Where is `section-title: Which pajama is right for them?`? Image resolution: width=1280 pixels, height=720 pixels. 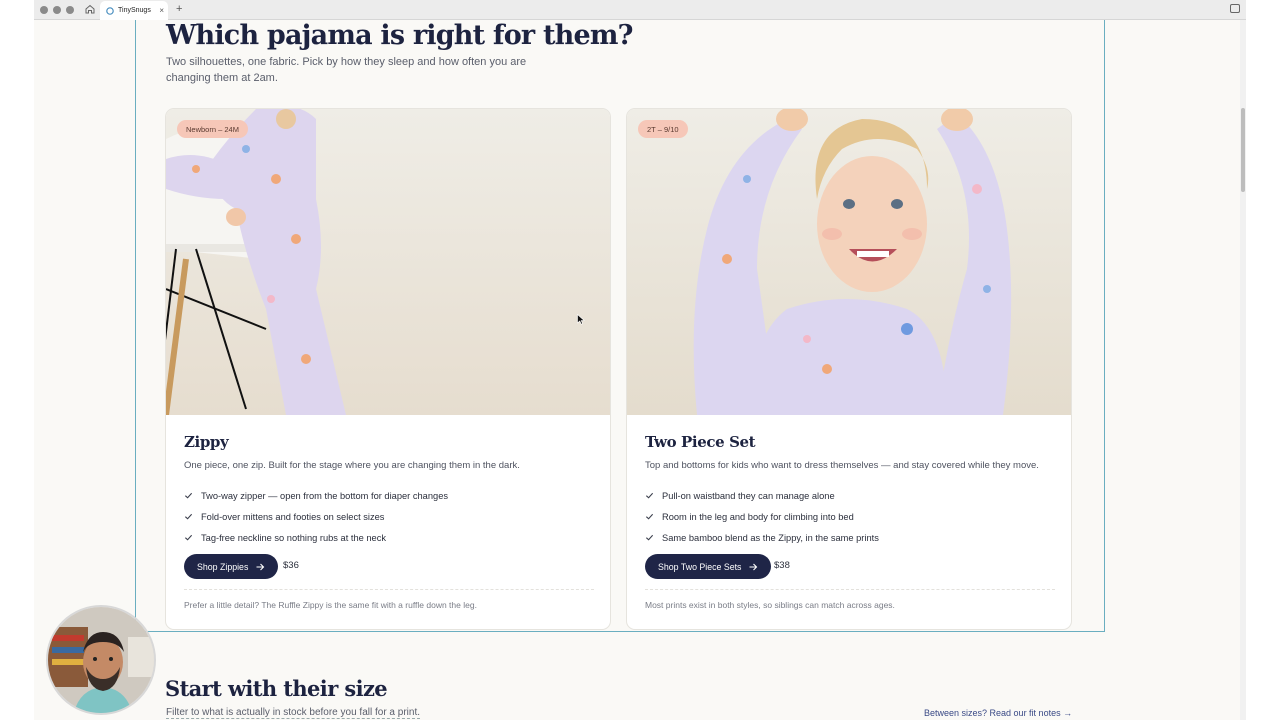
section-title: Which pajama is right for them? is located at coordinates (399, 35).